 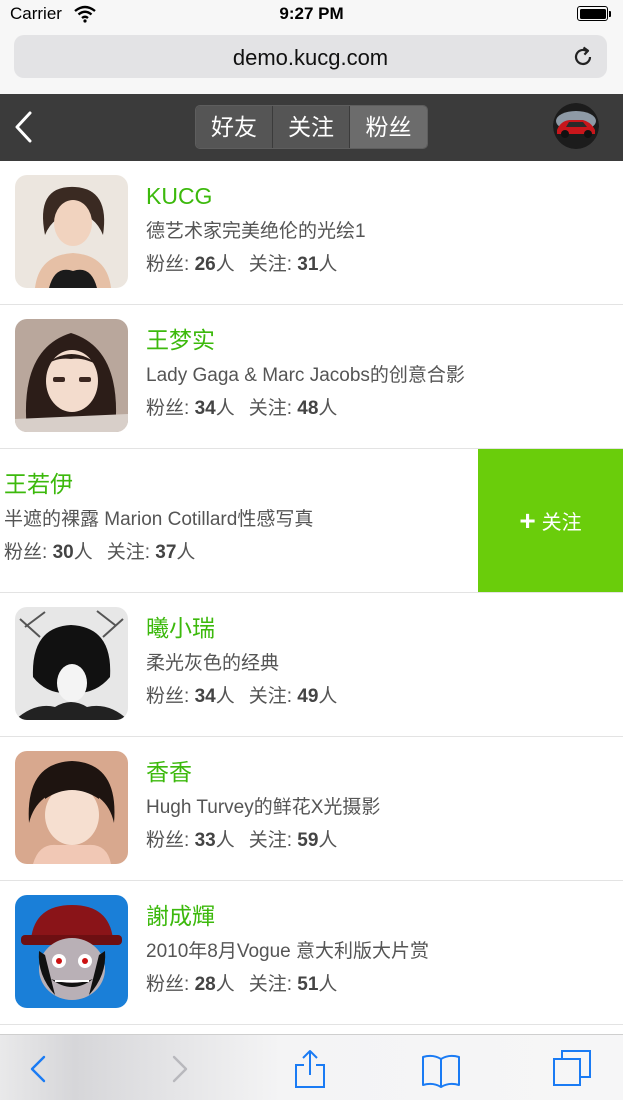 I want to click on list-item: 謝成輝 2010年8月Vogue 意大利版大片赏 粉丝: 28人 关注: 51人, so click(x=311, y=953).